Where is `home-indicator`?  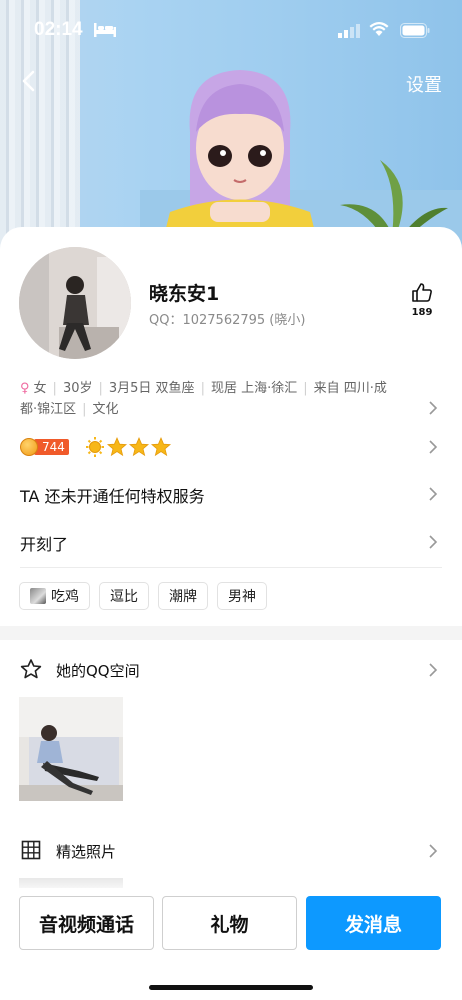 home-indicator is located at coordinates (231, 987).